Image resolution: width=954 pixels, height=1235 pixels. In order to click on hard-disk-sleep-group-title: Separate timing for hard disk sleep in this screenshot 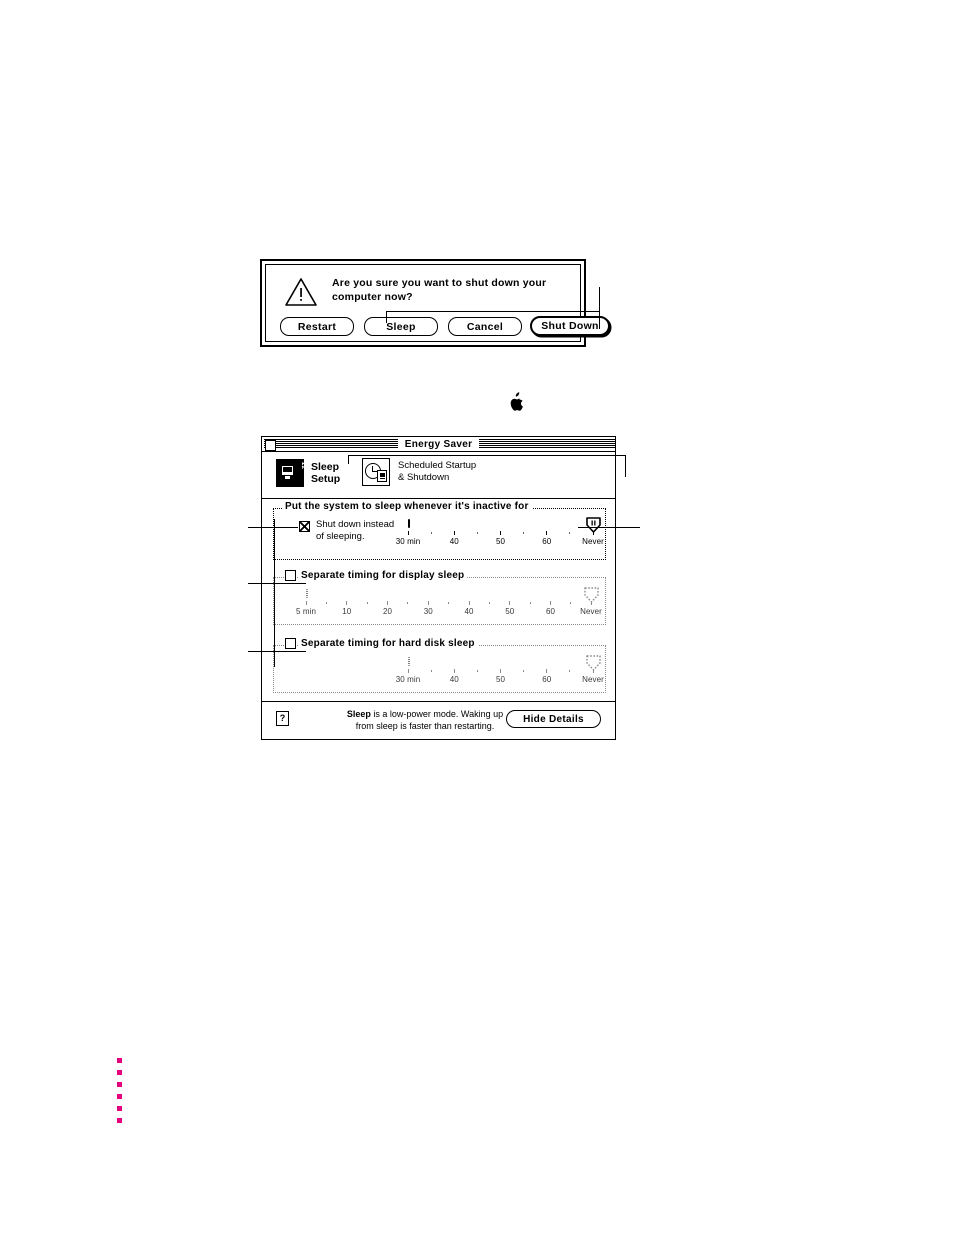, I will do `click(388, 643)`.